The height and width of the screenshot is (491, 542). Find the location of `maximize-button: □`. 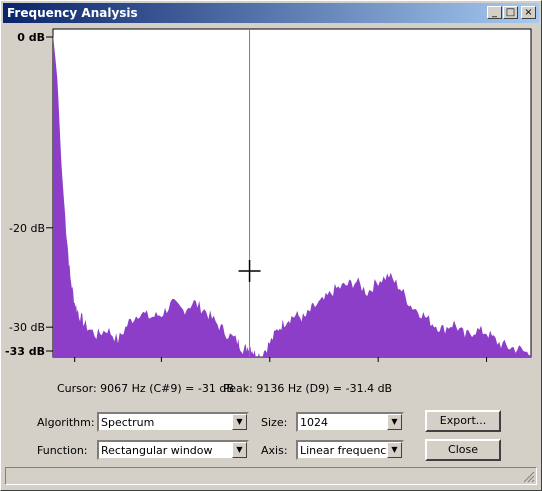

maximize-button: □ is located at coordinates (510, 12).